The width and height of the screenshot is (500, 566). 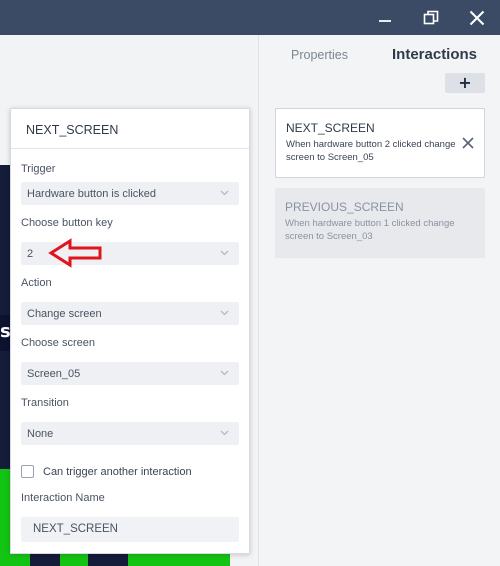 I want to click on can-trigger-another-label: Can trigger another interaction, so click(x=117, y=471).